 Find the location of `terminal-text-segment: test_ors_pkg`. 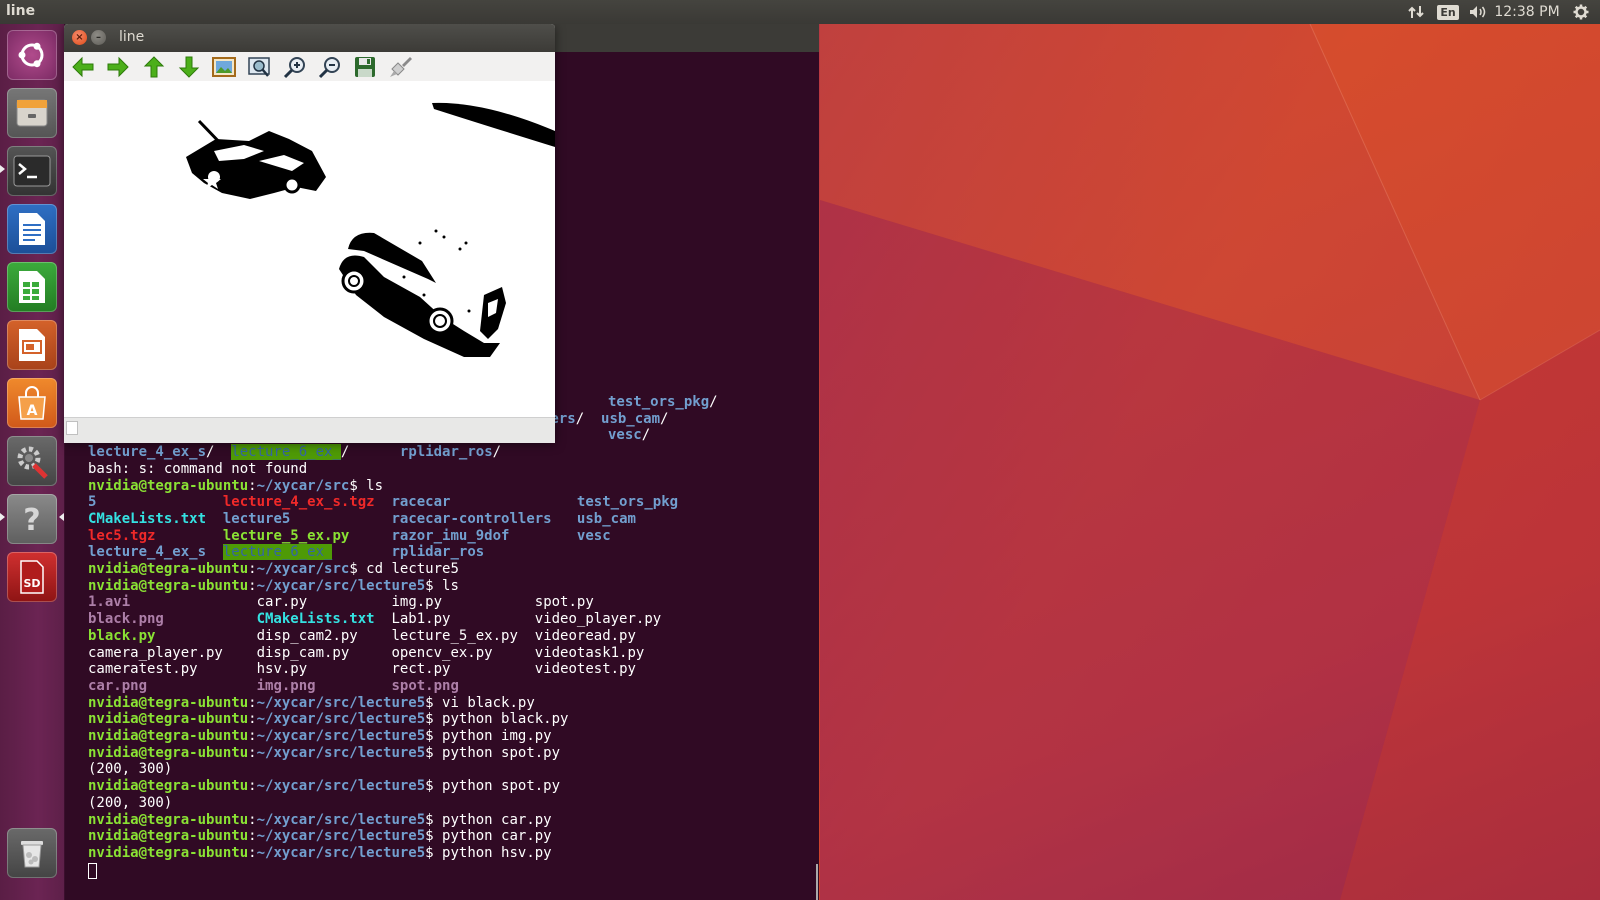

terminal-text-segment: test_ors_pkg is located at coordinates (659, 402).